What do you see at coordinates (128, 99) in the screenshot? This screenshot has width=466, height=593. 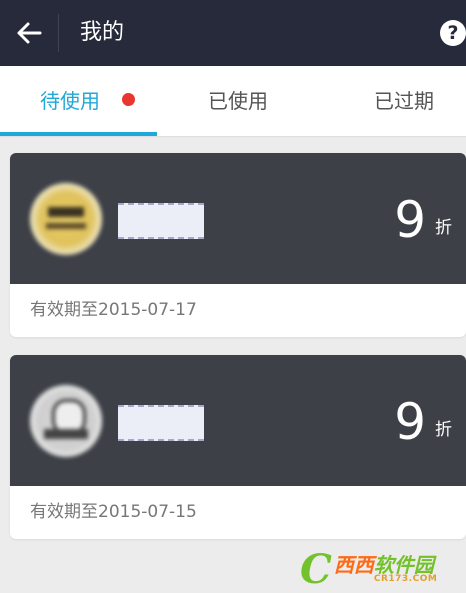 I see `notification-dot` at bounding box center [128, 99].